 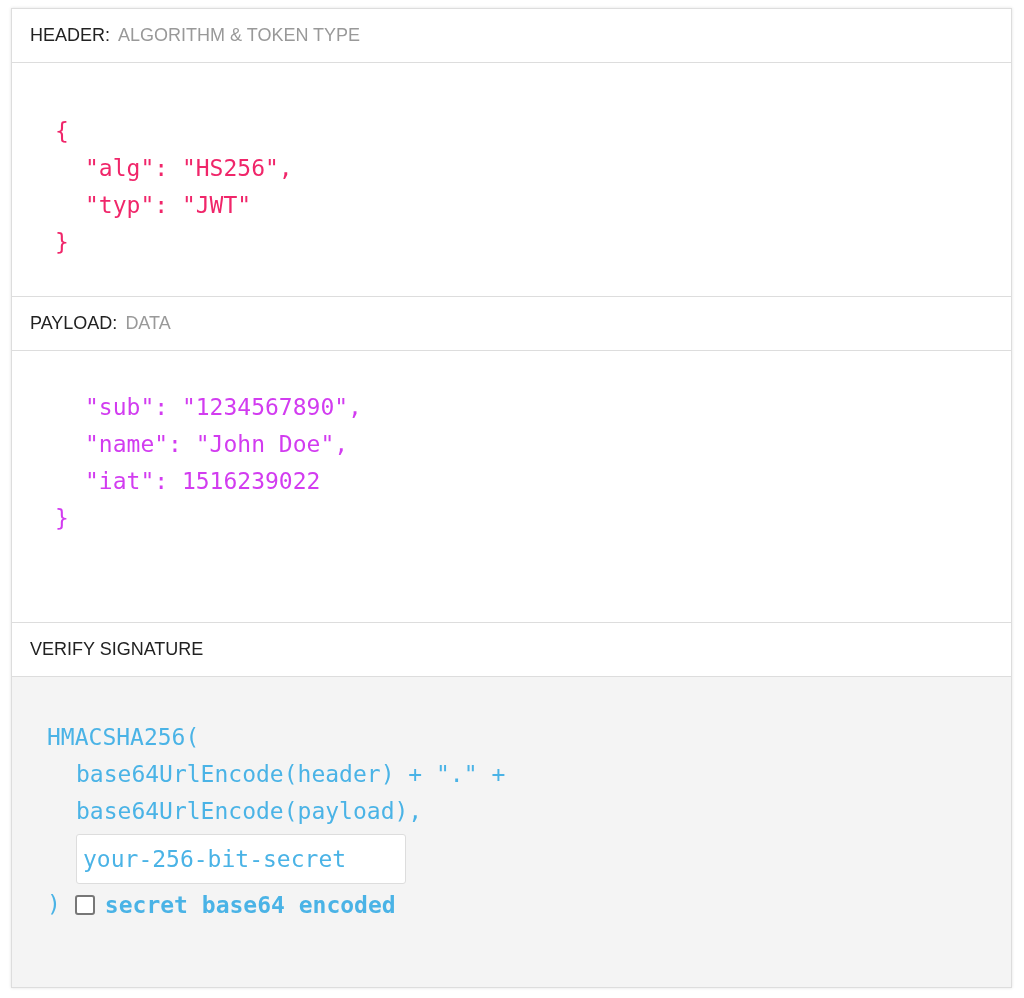 What do you see at coordinates (168, 205) in the screenshot?
I see `code-line: "typ": "JWT"` at bounding box center [168, 205].